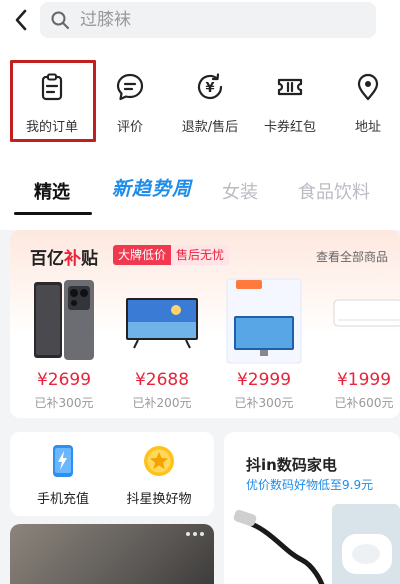 The height and width of the screenshot is (584, 400). What do you see at coordinates (159, 499) in the screenshot?
I see `service-label: 抖星换好物` at bounding box center [159, 499].